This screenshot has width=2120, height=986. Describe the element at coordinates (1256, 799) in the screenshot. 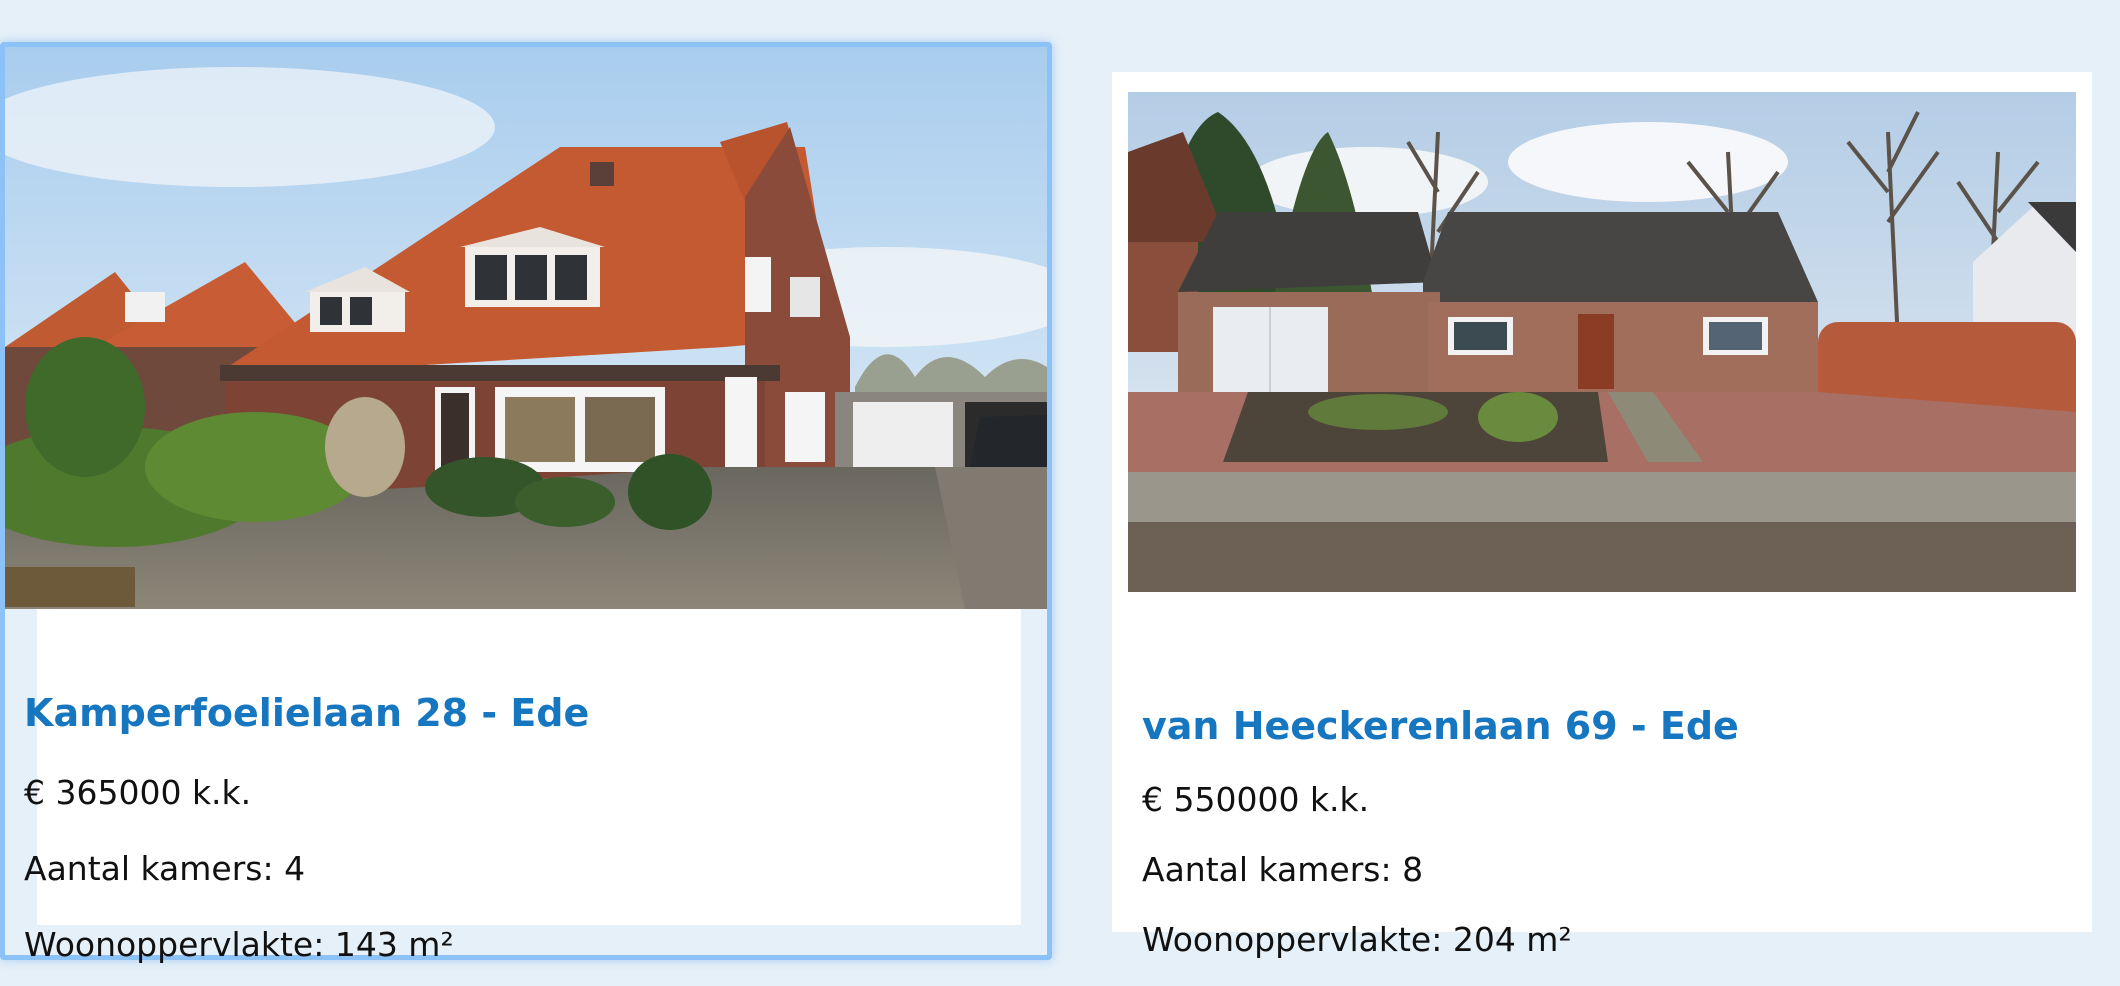

I see `listing-price-2: € 550000 k.k.` at that location.